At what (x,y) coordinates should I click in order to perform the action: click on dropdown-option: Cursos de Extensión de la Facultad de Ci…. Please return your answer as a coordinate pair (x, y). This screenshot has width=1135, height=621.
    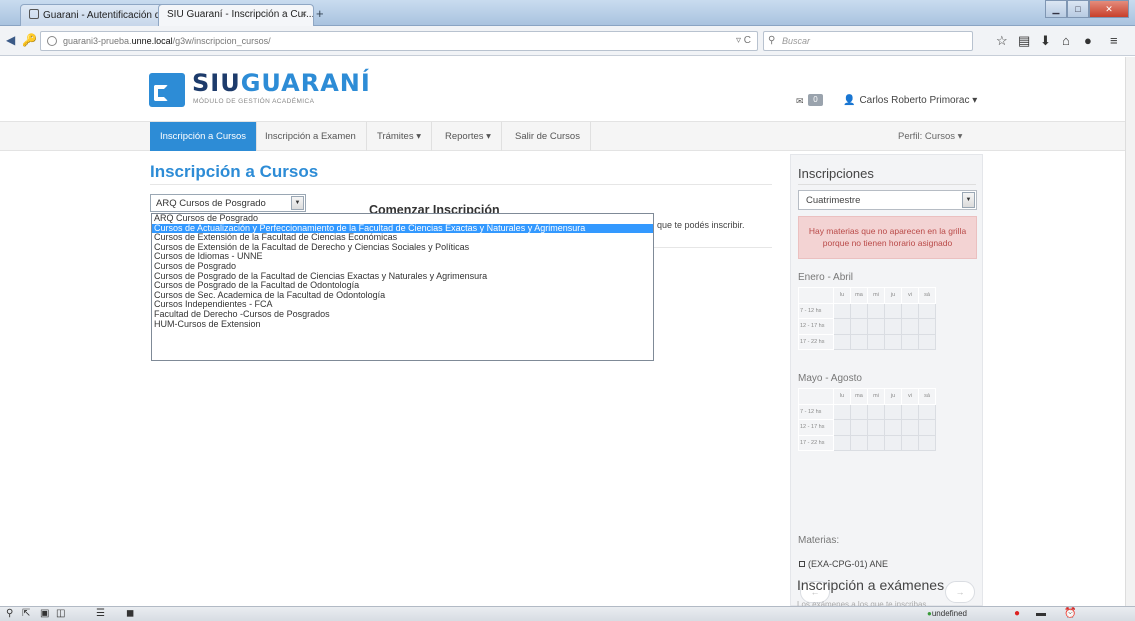
    Looking at the image, I should click on (402, 238).